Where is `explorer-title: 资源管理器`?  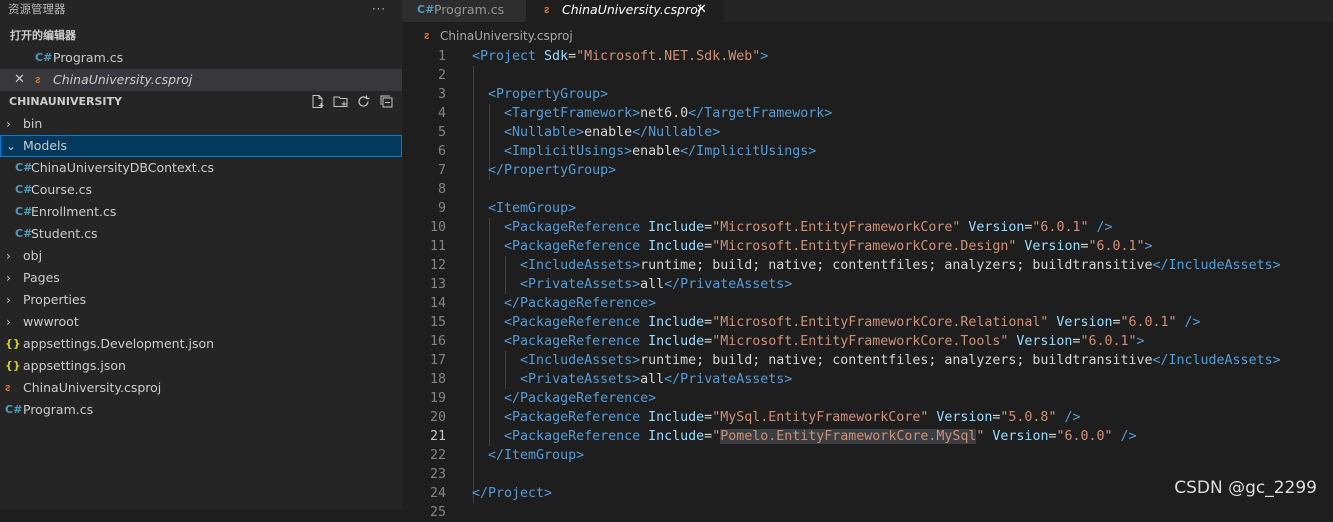 explorer-title: 资源管理器 is located at coordinates (37, 9).